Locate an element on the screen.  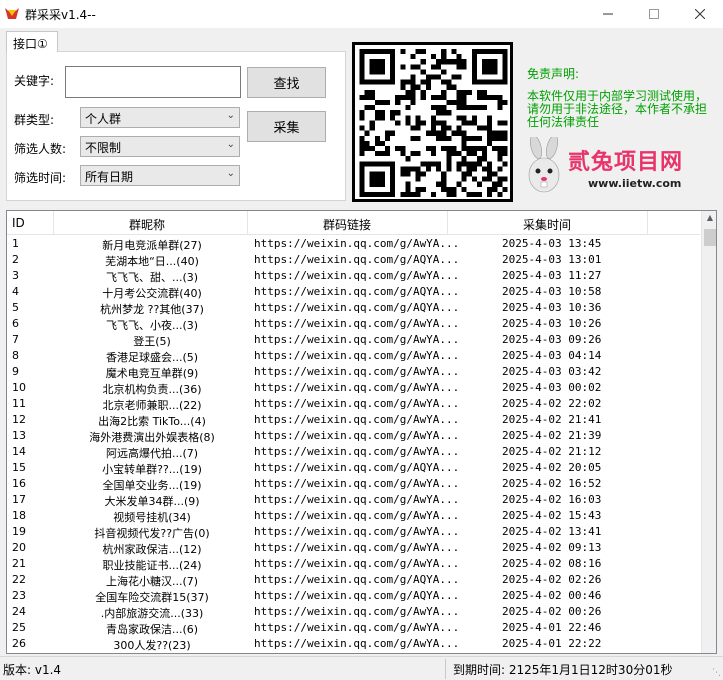
time-filter-select: 所有日期 ⌄ is located at coordinates (160, 175).